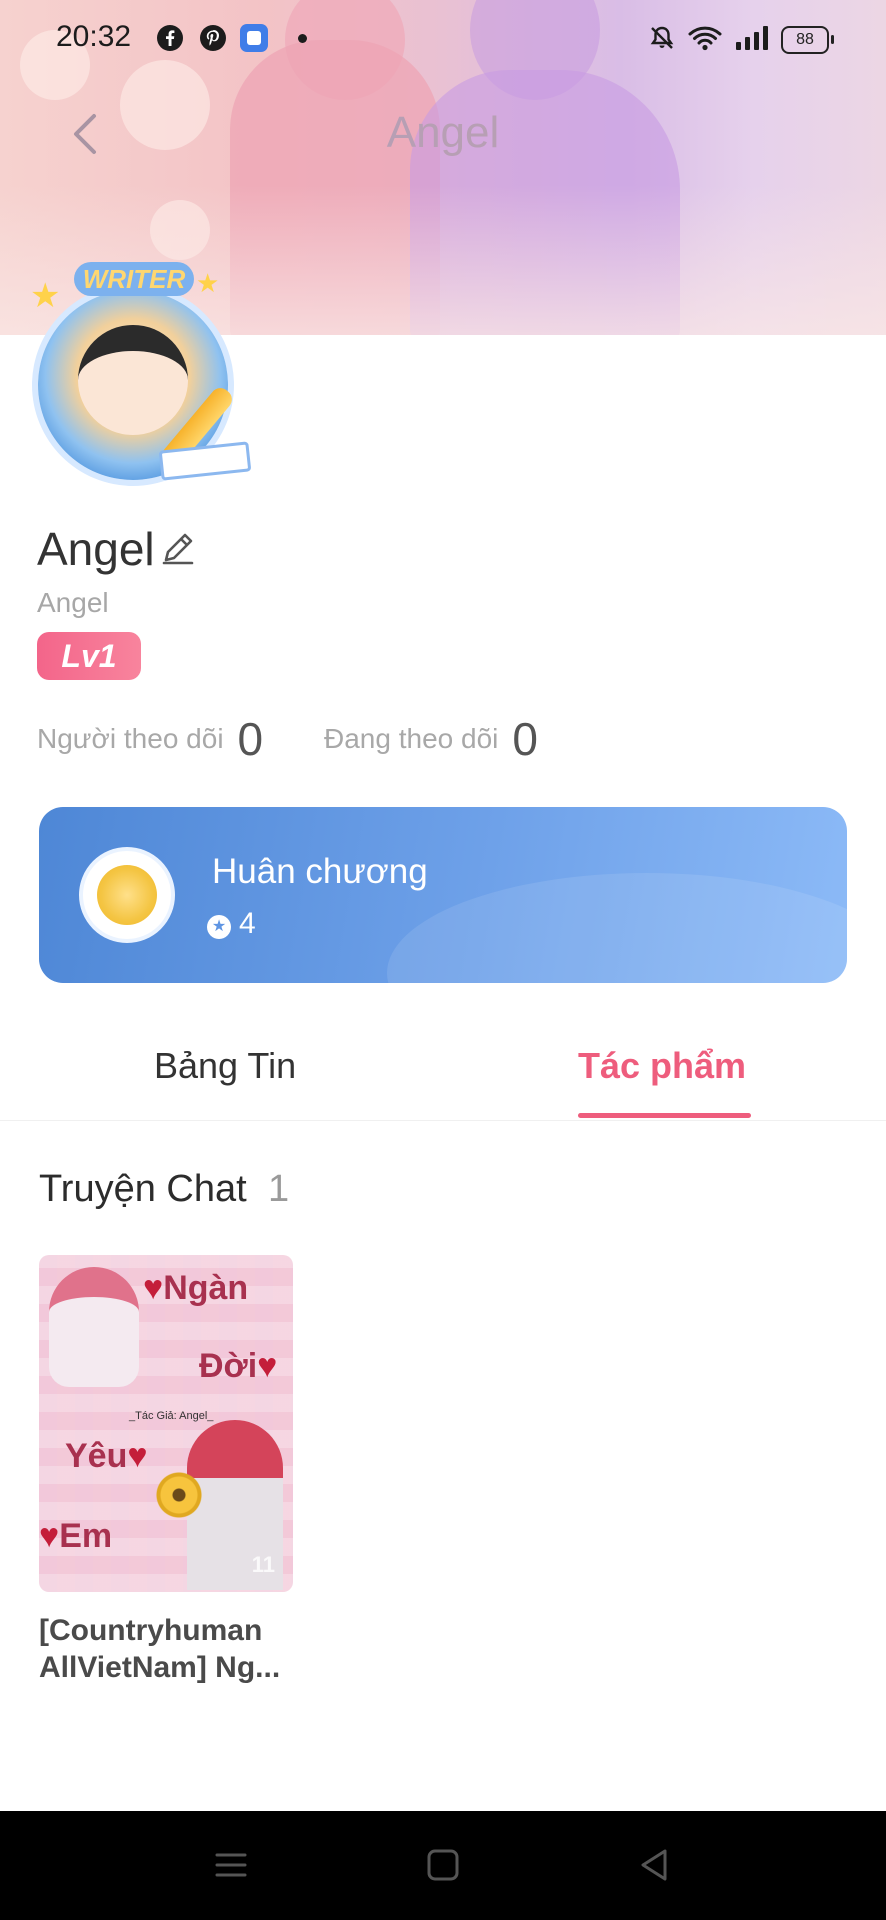  I want to click on level-badge: Lv1, so click(89, 656).